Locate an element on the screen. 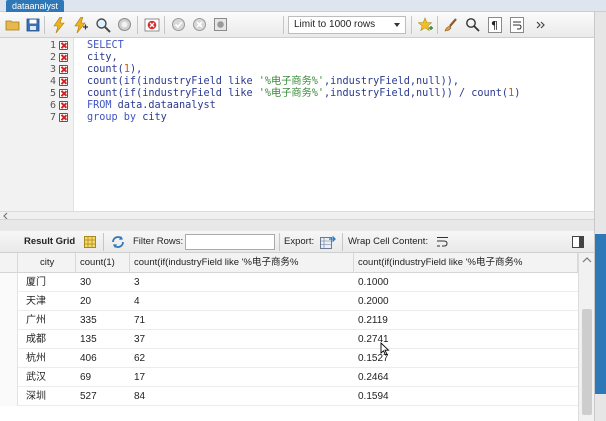  table-cell: 深圳 is located at coordinates (34, 396).